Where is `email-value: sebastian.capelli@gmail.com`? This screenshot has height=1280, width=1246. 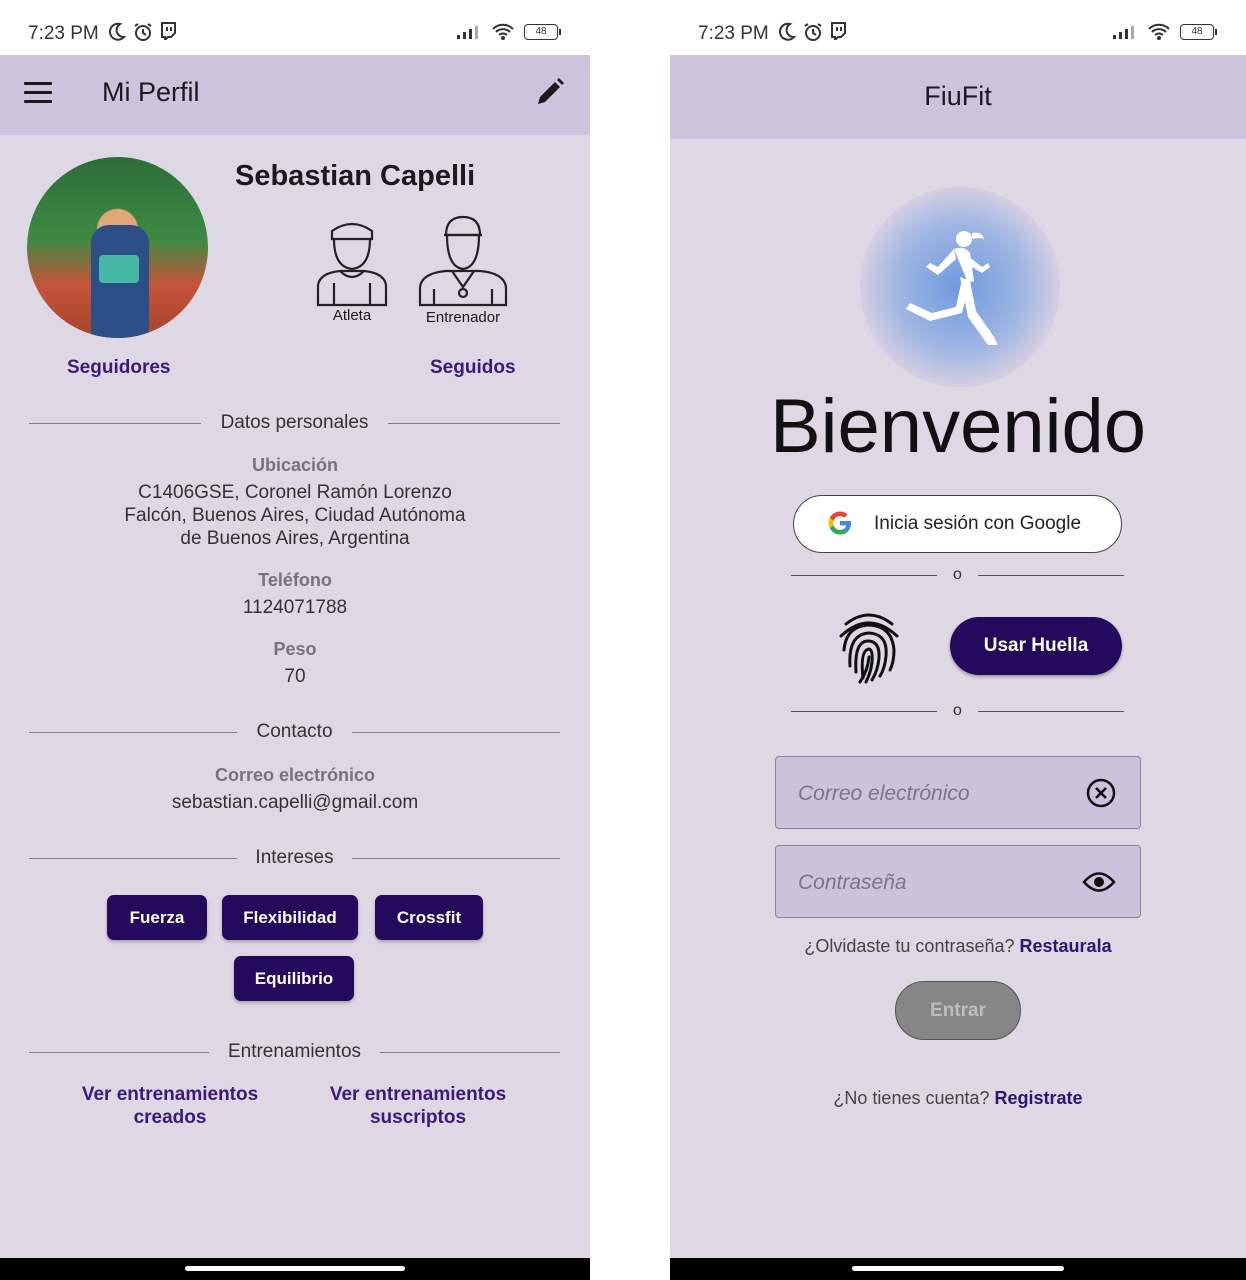
email-value: sebastian.capelli@gmail.com is located at coordinates (295, 802).